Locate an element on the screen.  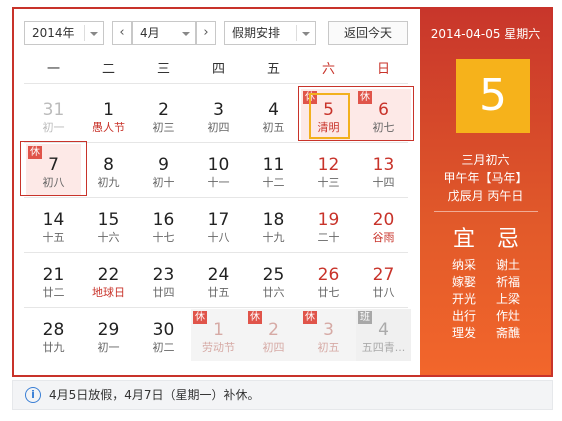
day-cell: 20 谷雨 is located at coordinates (383, 225).